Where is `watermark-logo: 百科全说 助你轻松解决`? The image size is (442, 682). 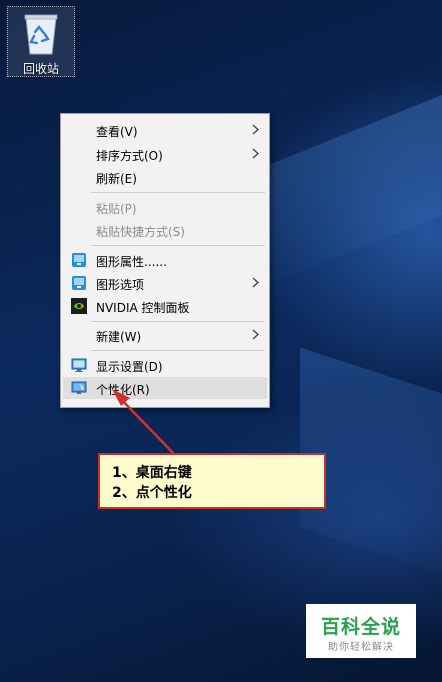 watermark-logo: 百科全说 助你轻松解决 is located at coordinates (361, 631).